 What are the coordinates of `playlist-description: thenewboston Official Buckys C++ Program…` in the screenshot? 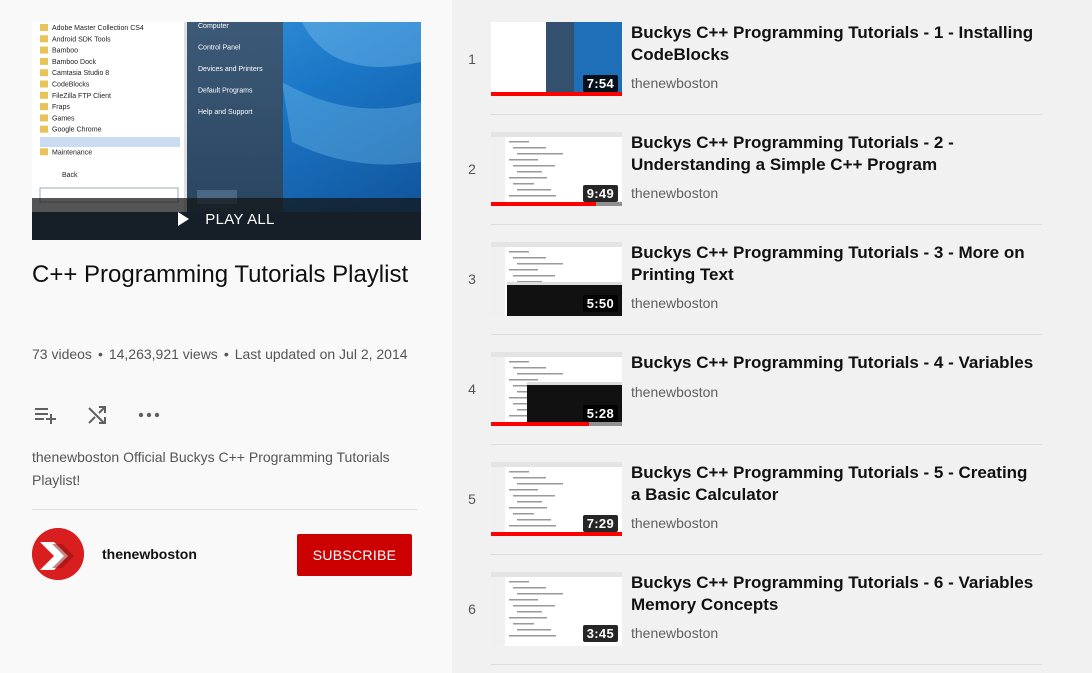 It's located at (211, 468).